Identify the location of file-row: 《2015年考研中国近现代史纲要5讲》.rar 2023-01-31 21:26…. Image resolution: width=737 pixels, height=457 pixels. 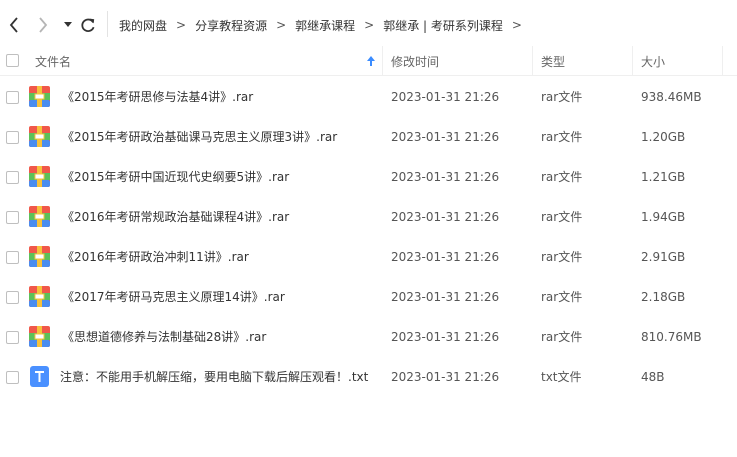
(368, 177).